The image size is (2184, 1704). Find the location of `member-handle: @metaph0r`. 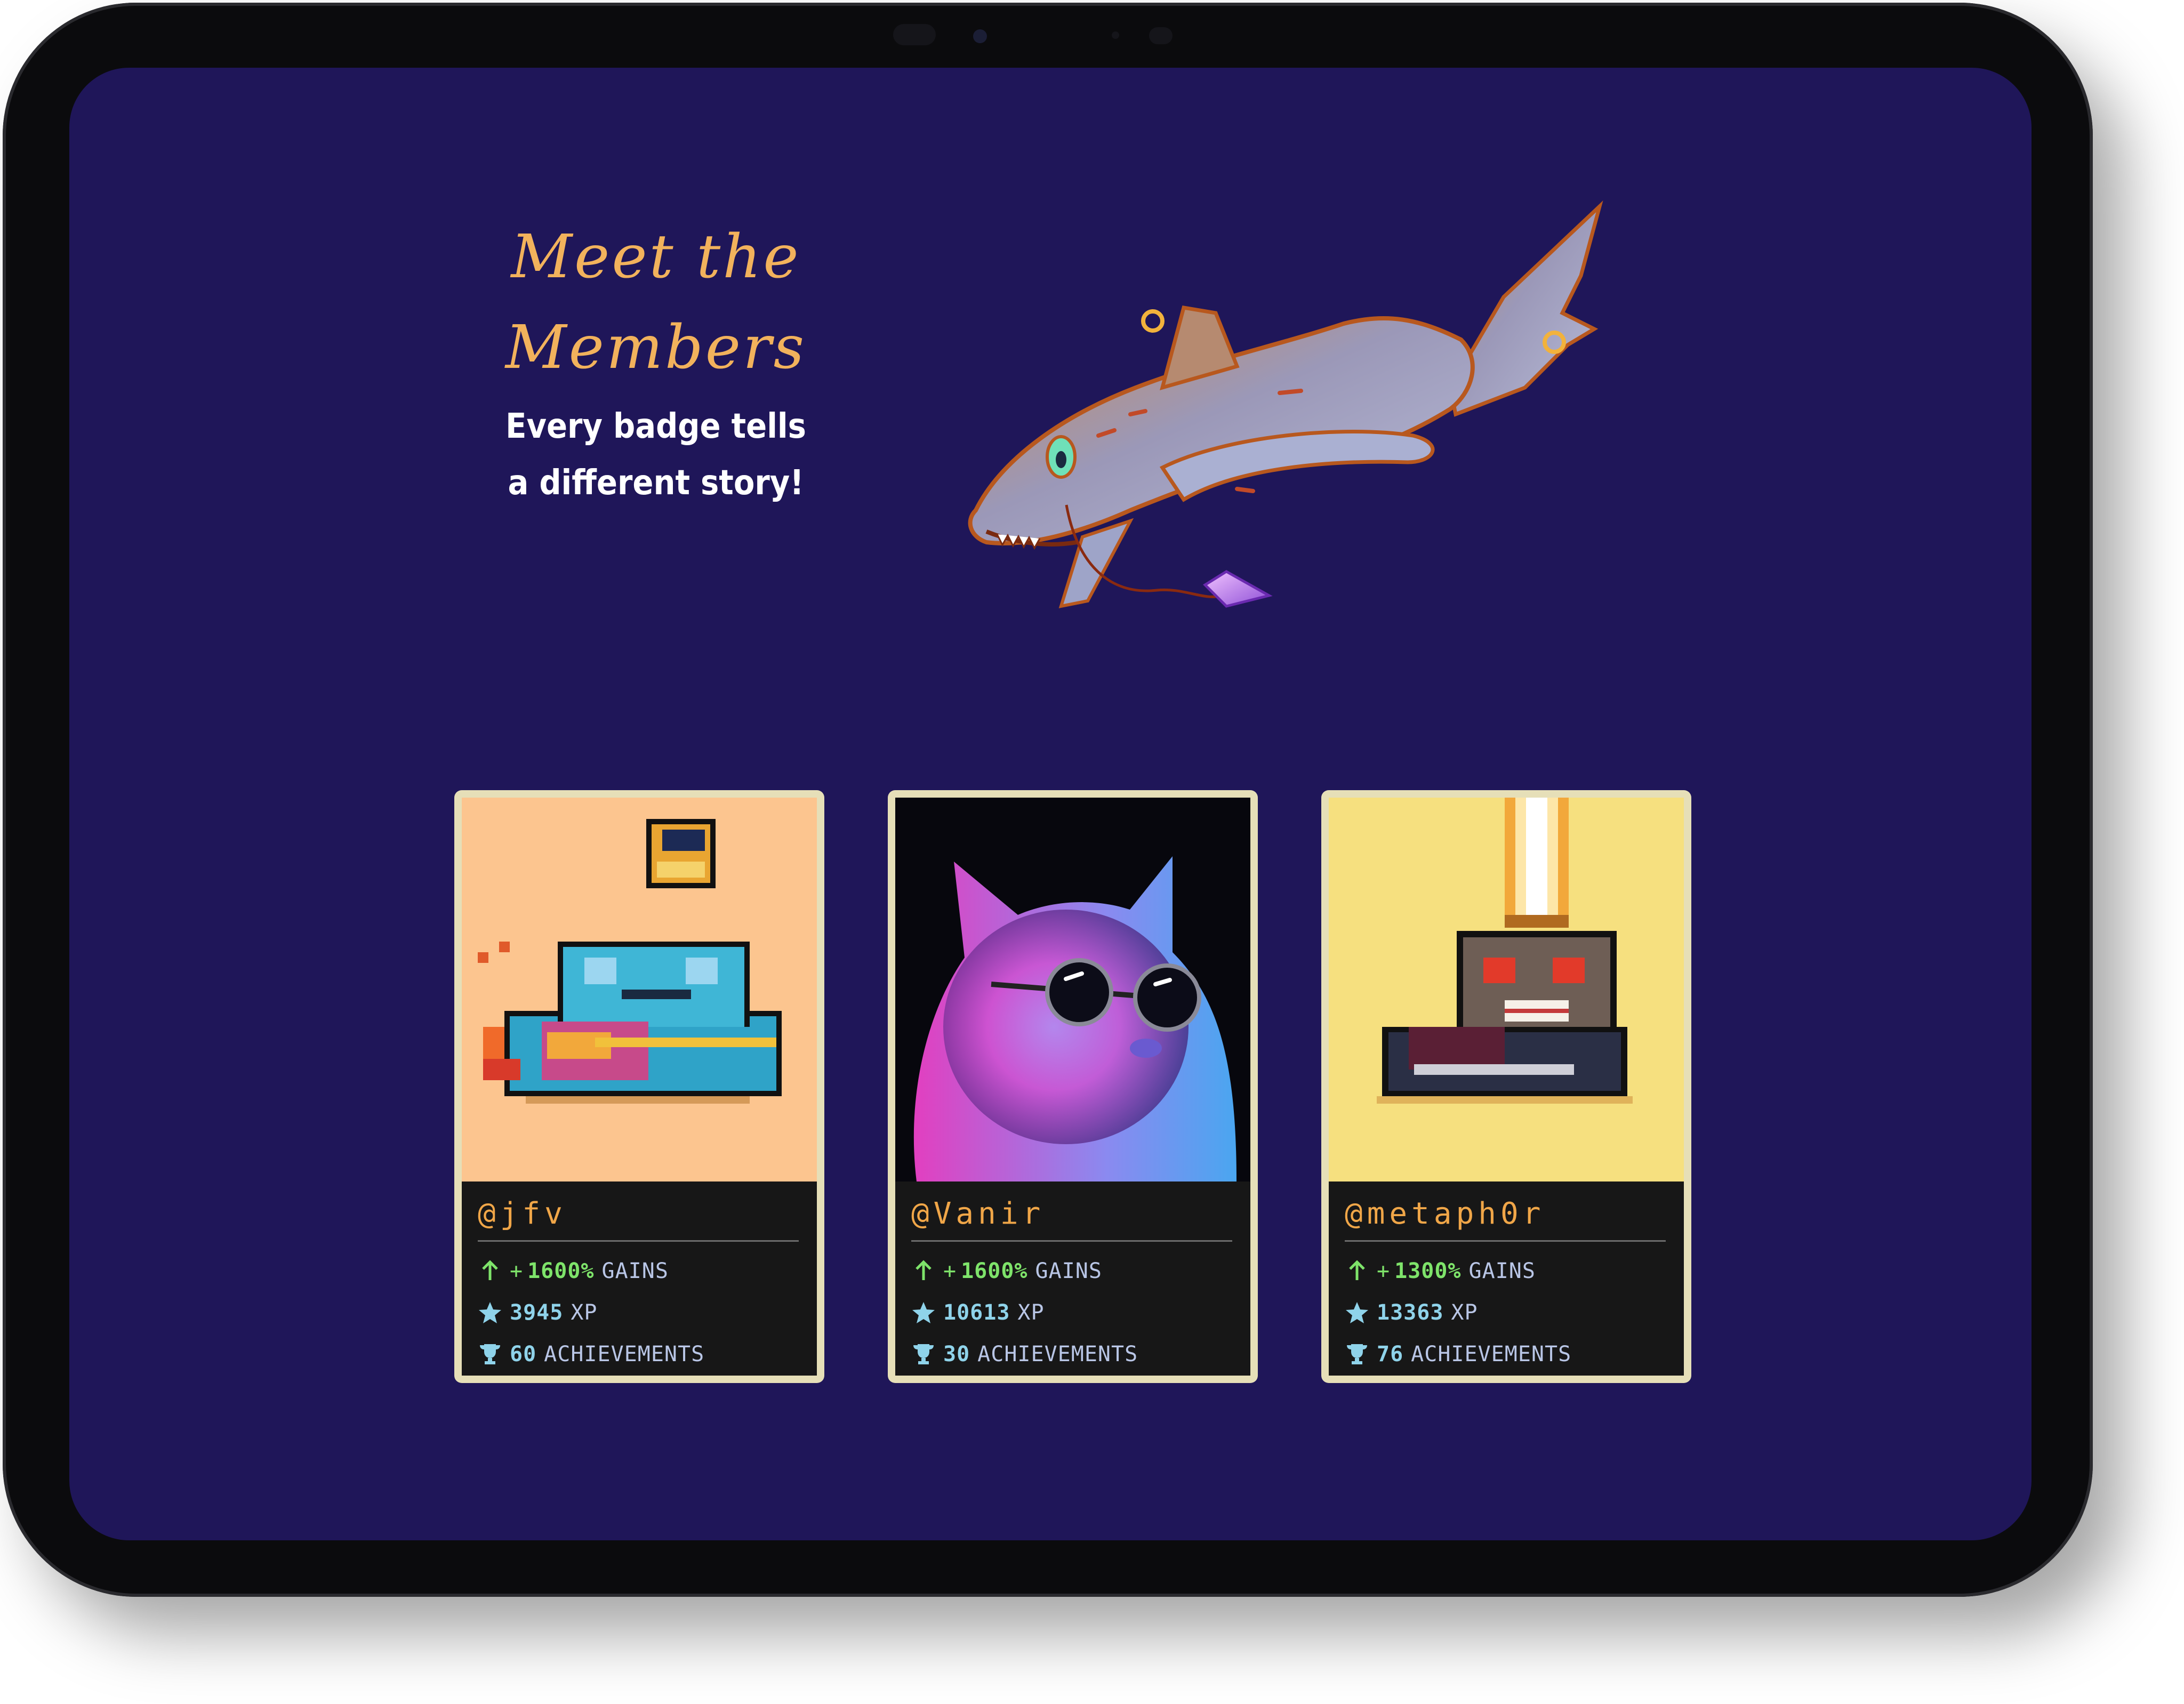

member-handle: @metaph0r is located at coordinates (1505, 1219).